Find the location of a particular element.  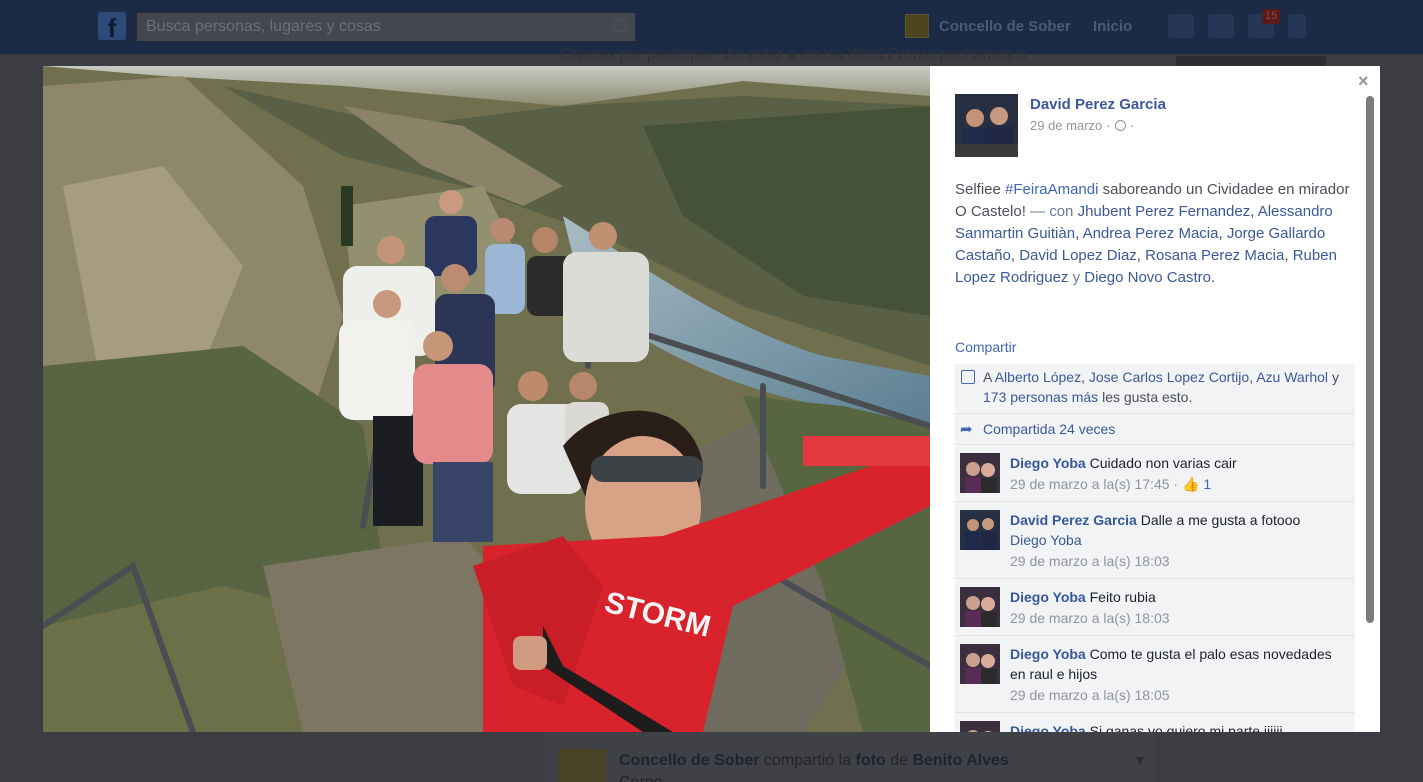

liker-link: Azu Warhol is located at coordinates (1292, 377).